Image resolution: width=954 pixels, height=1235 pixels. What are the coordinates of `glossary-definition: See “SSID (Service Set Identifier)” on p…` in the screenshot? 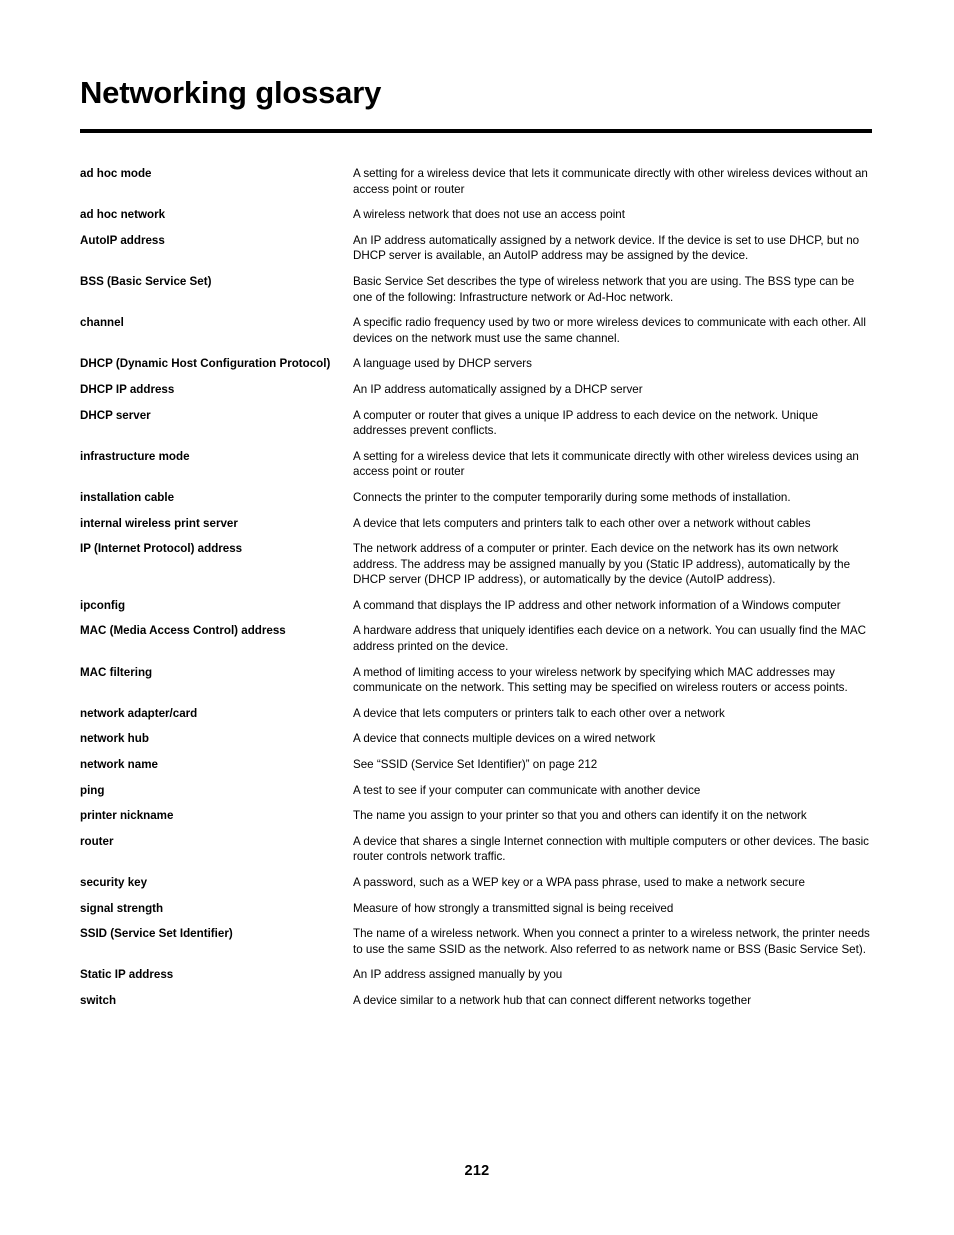 It's located at (475, 765).